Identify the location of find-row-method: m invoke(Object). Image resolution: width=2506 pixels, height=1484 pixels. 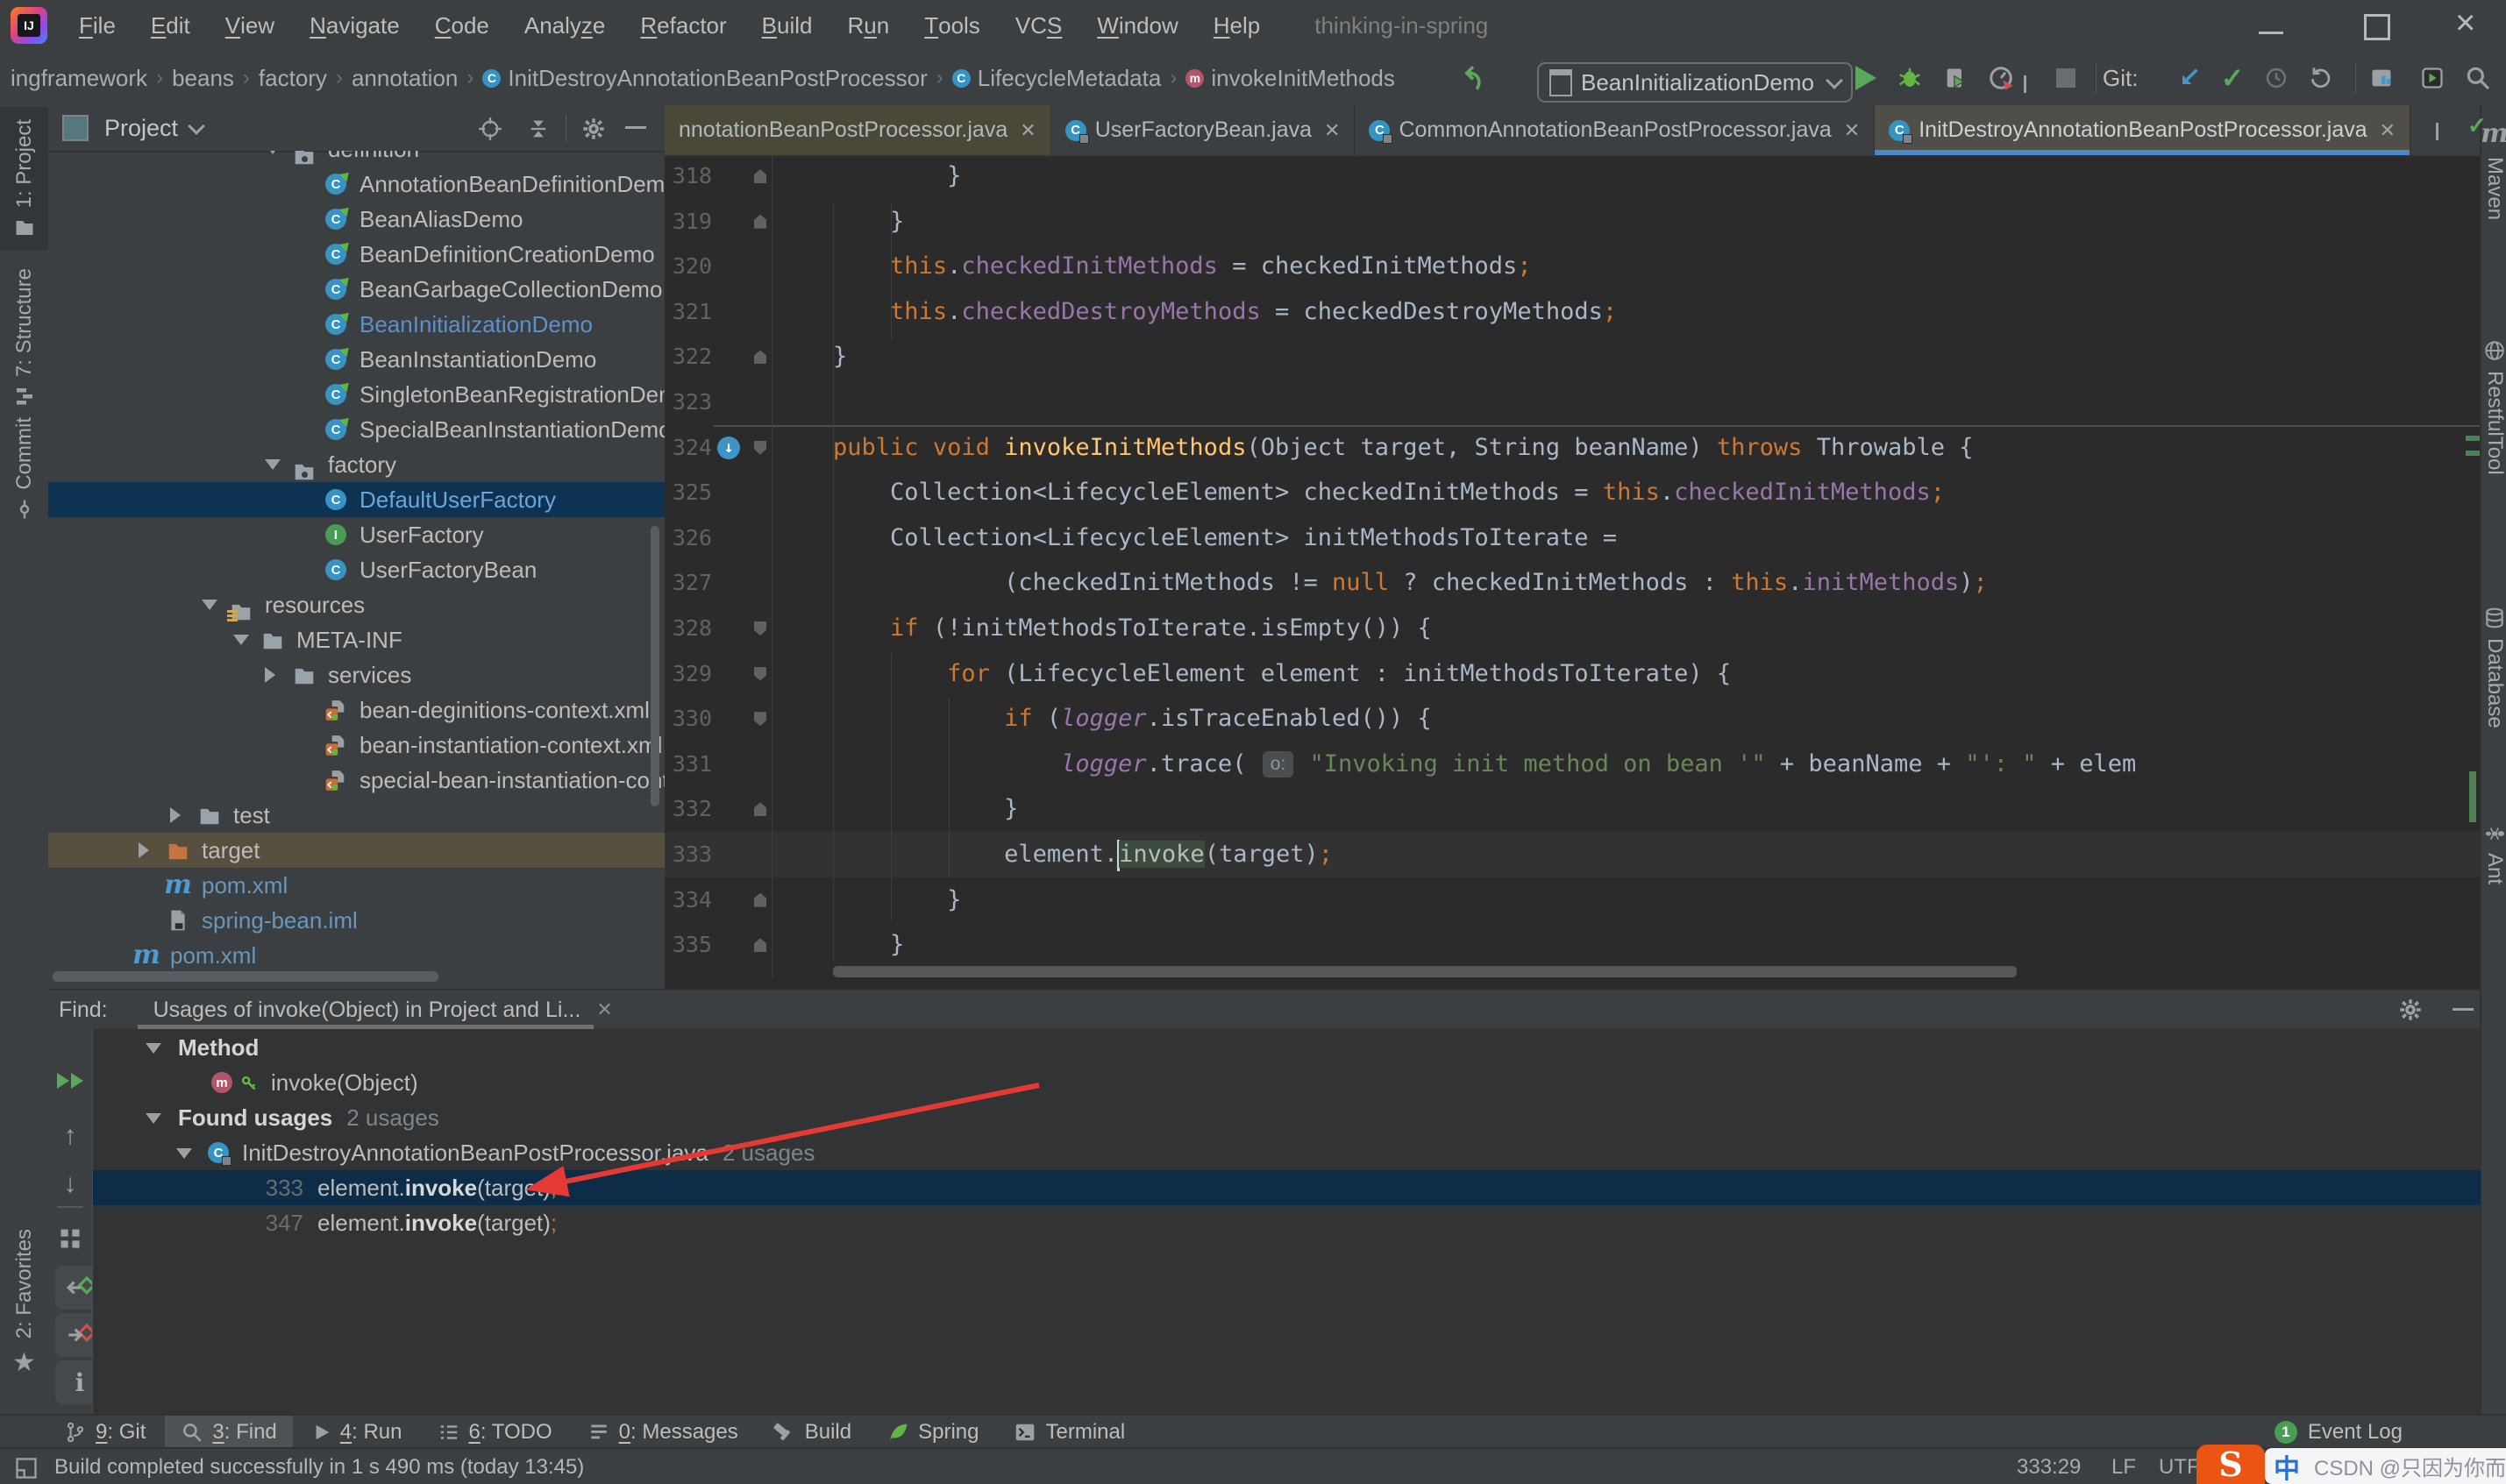
(1287, 1082).